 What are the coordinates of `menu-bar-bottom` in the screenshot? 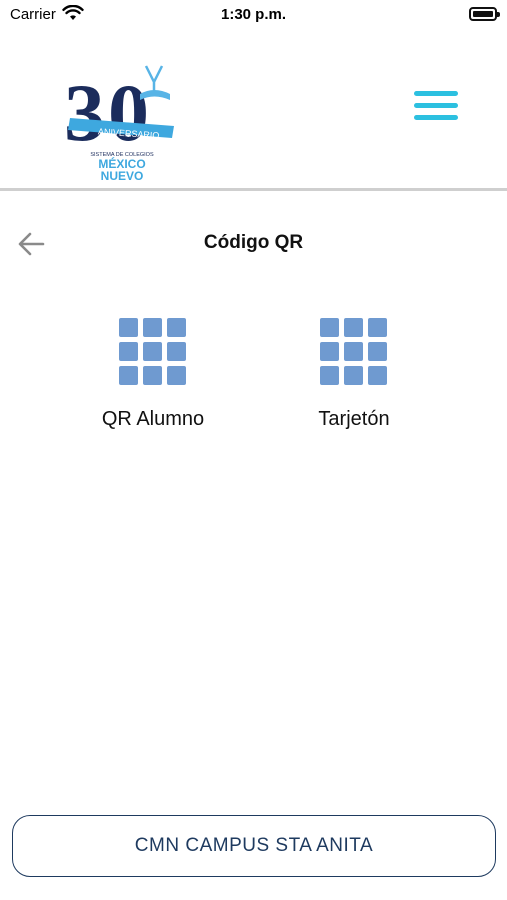 It's located at (436, 117).